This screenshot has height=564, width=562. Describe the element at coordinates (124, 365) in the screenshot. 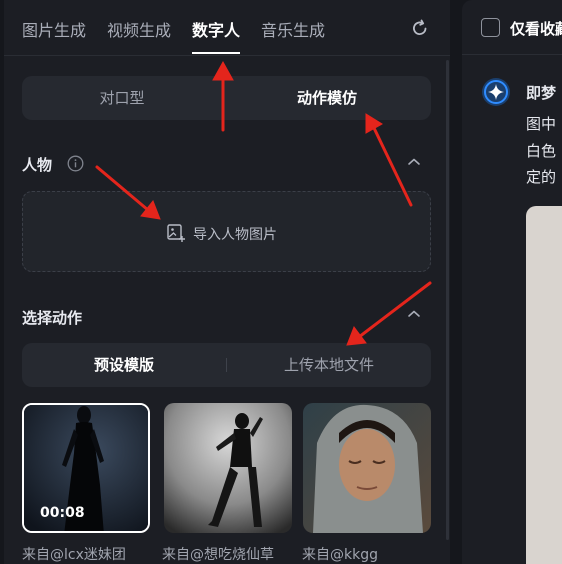

I see `preset-templates-option: 预设模版` at that location.